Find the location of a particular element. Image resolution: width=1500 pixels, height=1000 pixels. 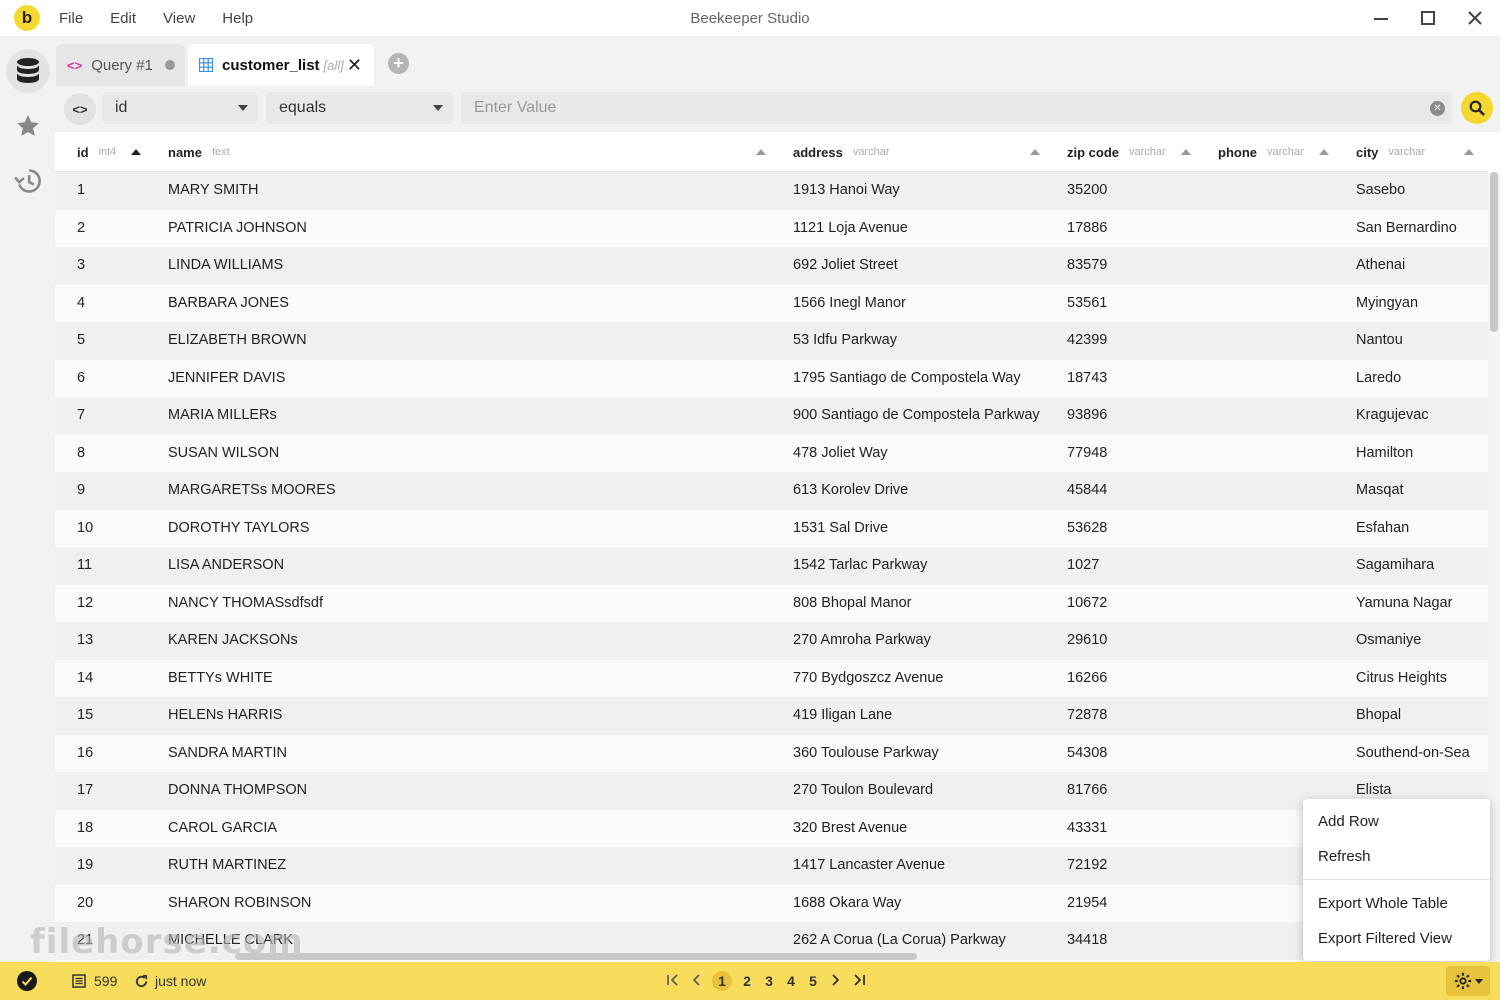

table-cell-zip-code: 53561 is located at coordinates (1087, 304).